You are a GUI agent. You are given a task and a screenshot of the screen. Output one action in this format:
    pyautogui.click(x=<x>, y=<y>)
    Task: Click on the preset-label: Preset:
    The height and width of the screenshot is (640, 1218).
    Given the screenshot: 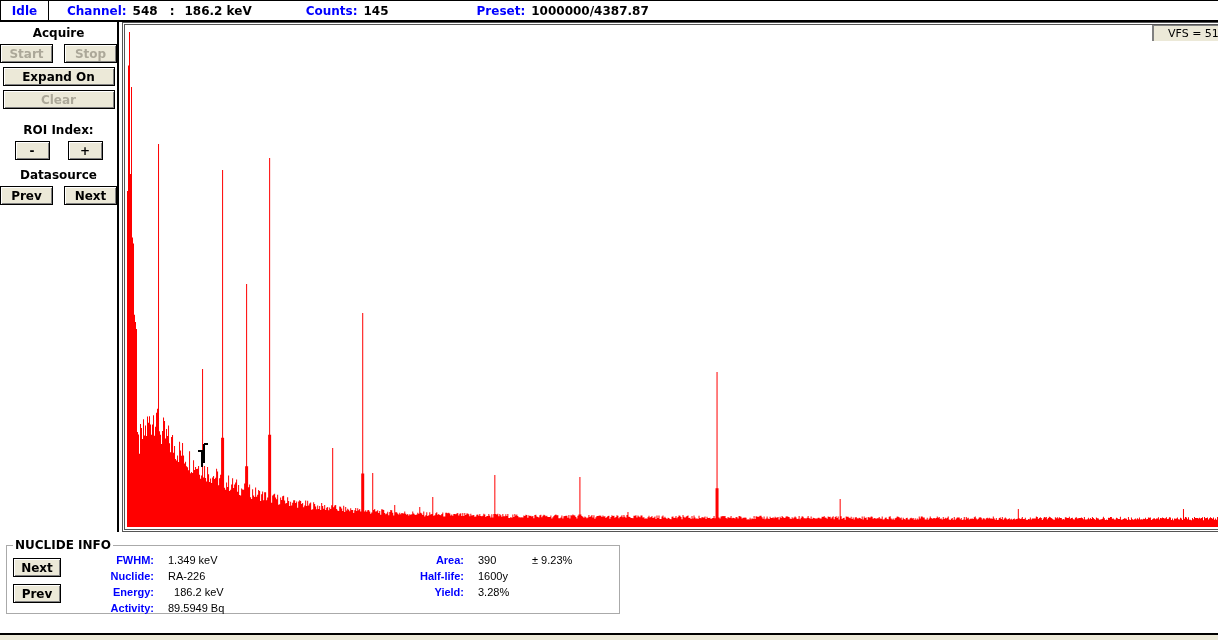 What is the action you would take?
    pyautogui.click(x=501, y=10)
    